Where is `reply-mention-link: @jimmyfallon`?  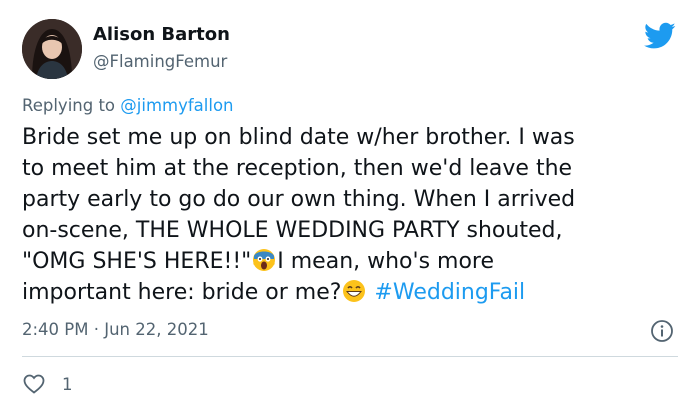 reply-mention-link: @jimmyfallon is located at coordinates (176, 105).